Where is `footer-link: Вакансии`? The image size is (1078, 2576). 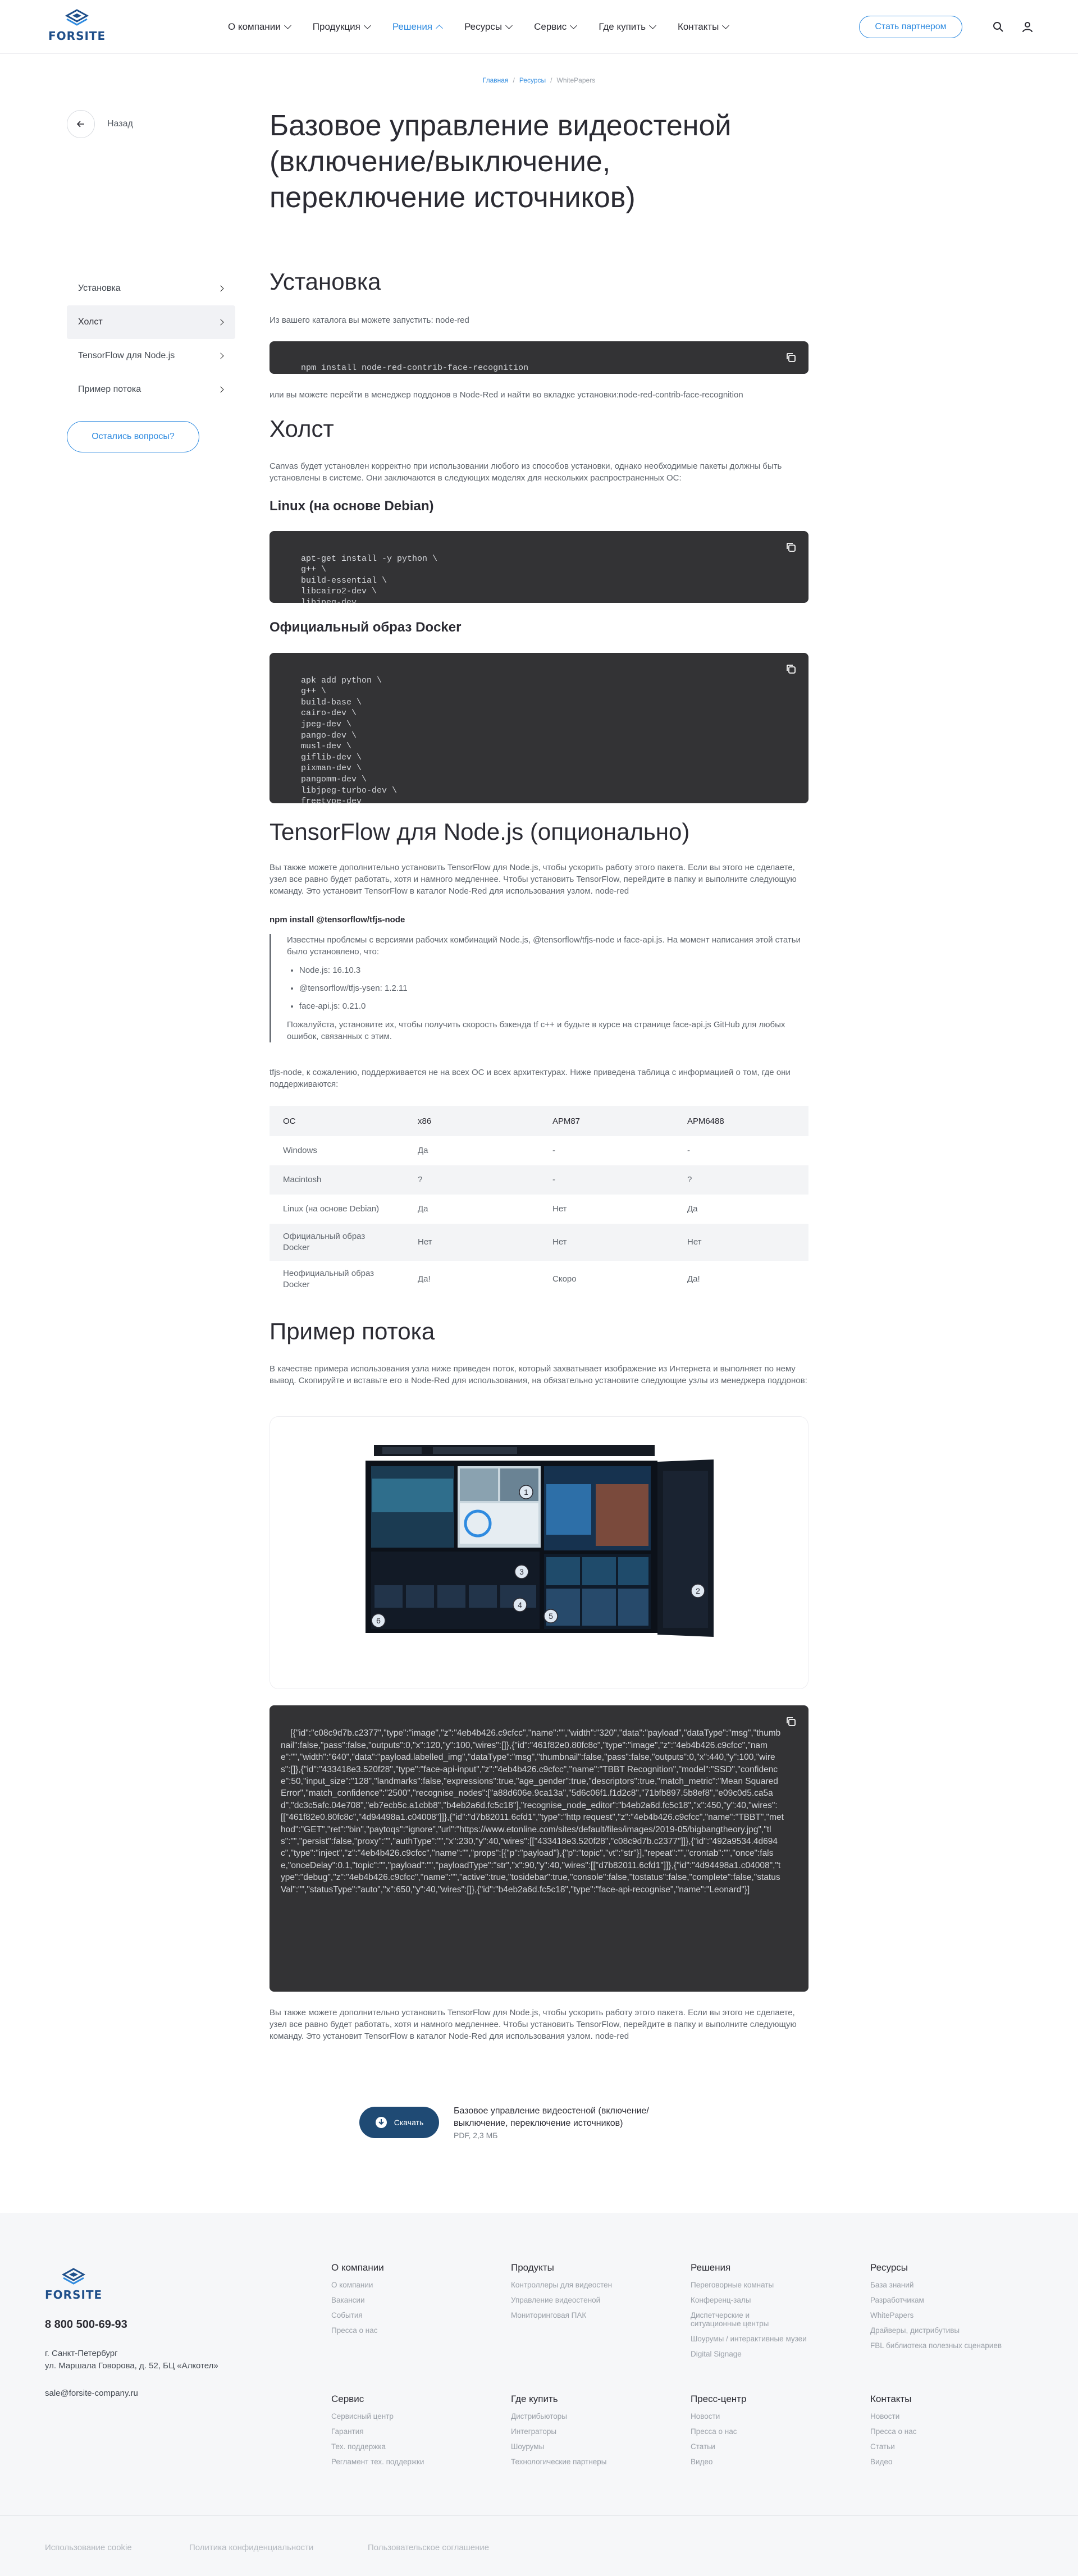 footer-link: Вакансии is located at coordinates (398, 2300).